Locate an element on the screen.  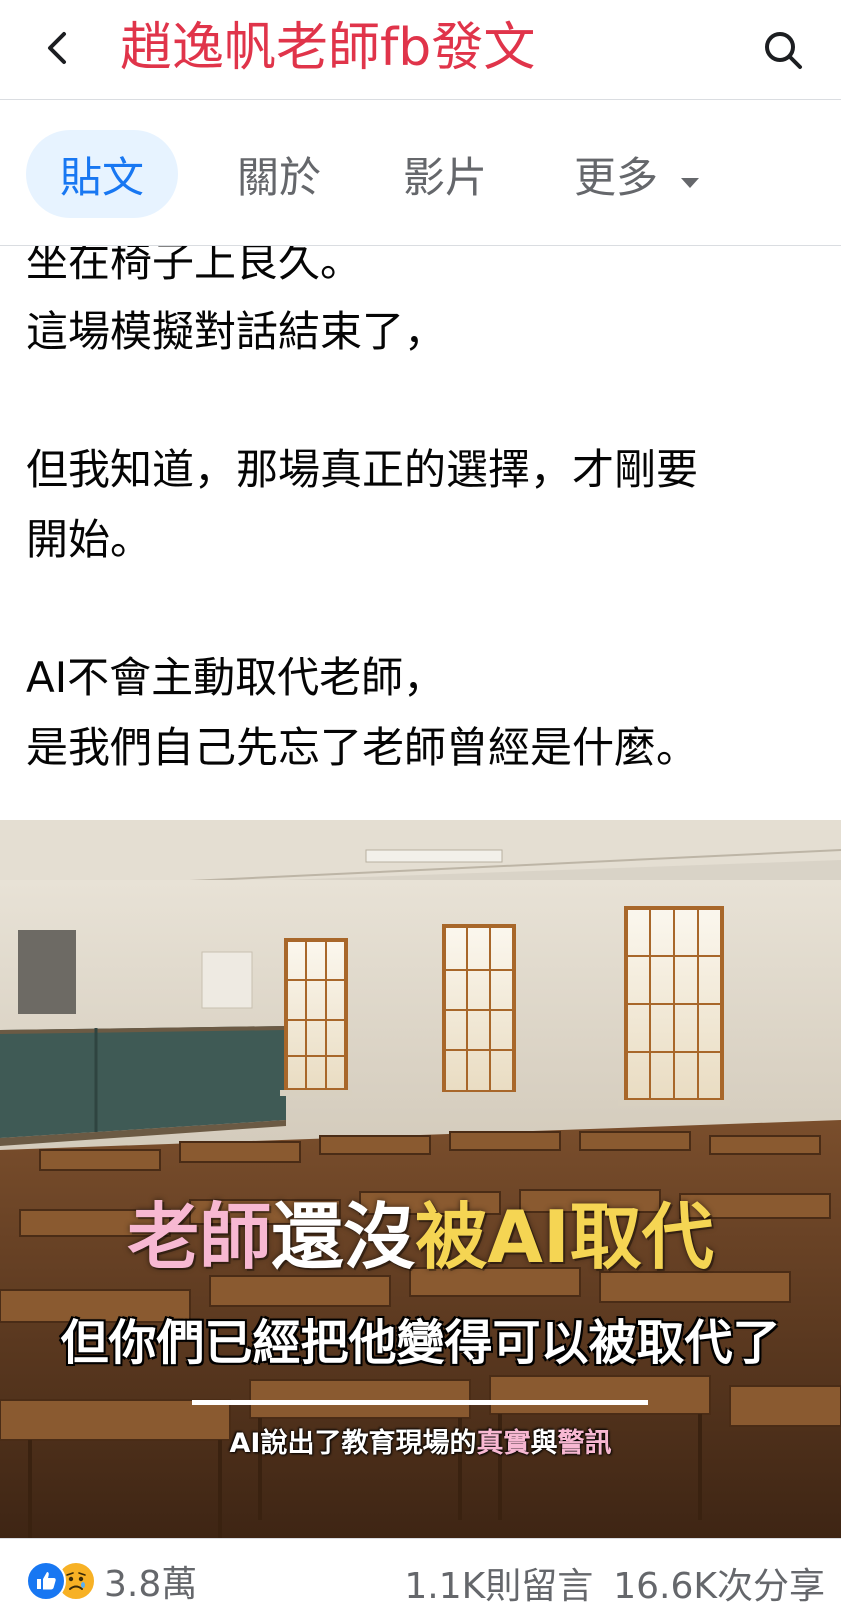
tab-videos: 影片 is located at coordinates (445, 174).